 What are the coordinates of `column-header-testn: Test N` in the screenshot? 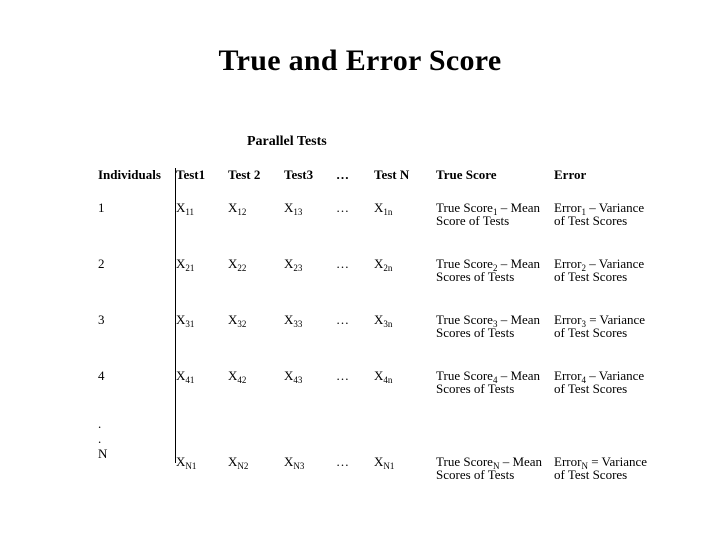 It's located at (392, 174).